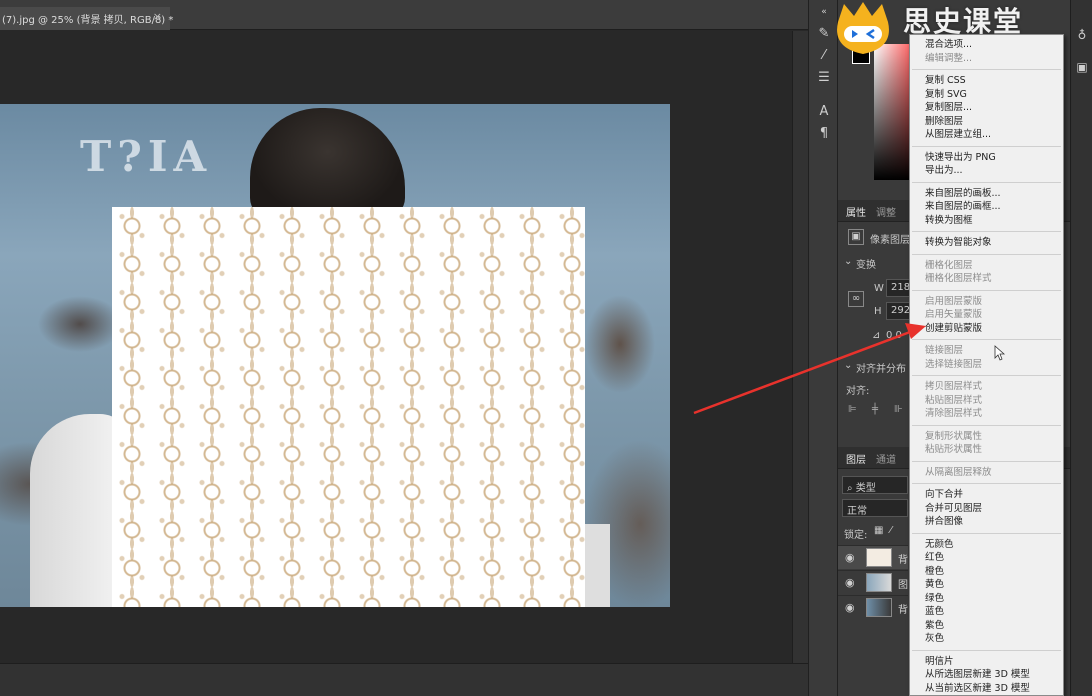 The image size is (1092, 696). Describe the element at coordinates (934, 626) in the screenshot. I see `menu-item: 紫色` at that location.